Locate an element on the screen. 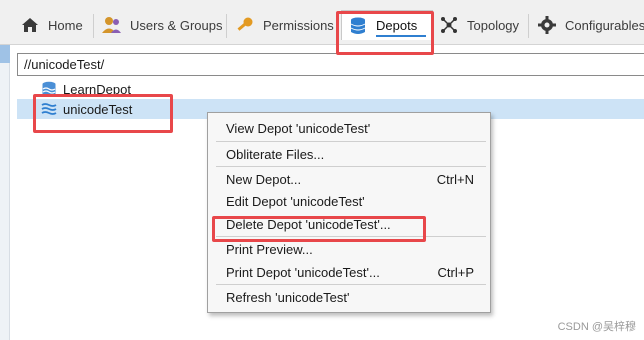 The width and height of the screenshot is (644, 340). menu-print-depot: Print Depot 'unicodeTest'... Ctrl+P is located at coordinates (349, 272).